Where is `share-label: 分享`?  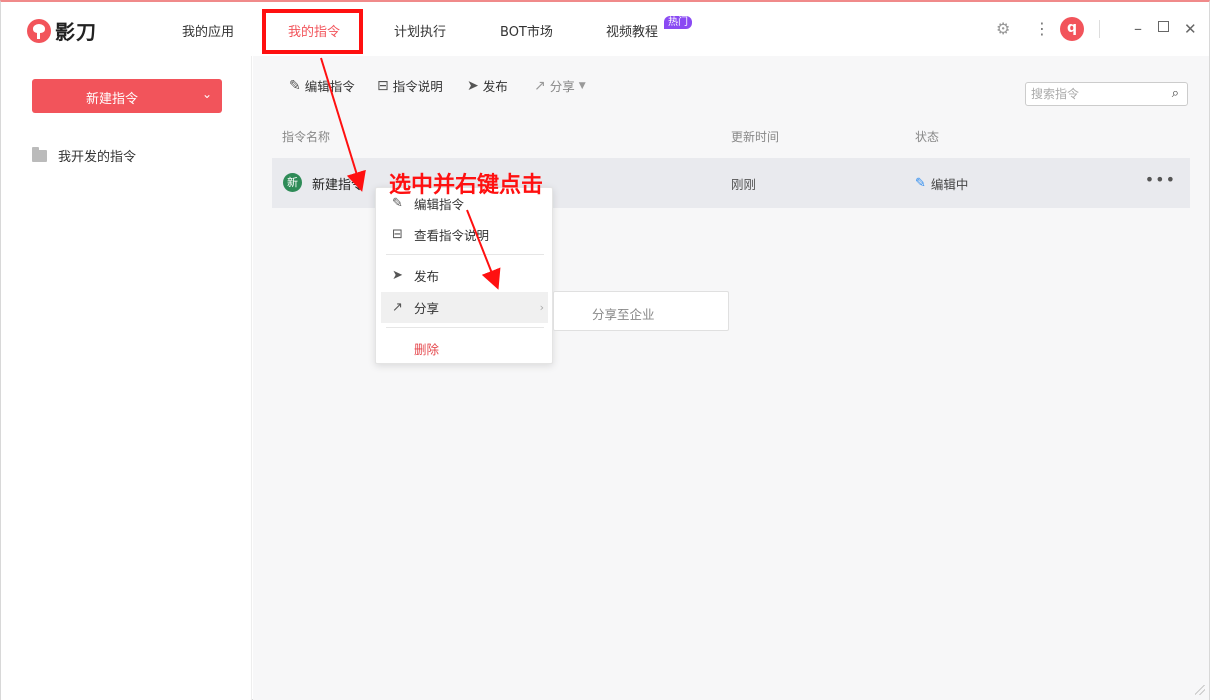
share-label: 分享 is located at coordinates (562, 86).